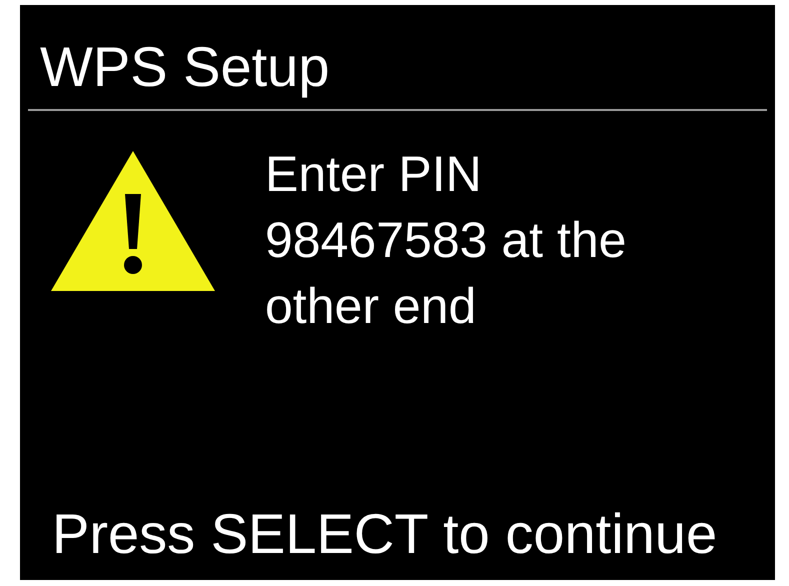 This screenshot has width=789, height=586. Describe the element at coordinates (185, 67) in the screenshot. I see `screen-title: WPS Setup` at that location.